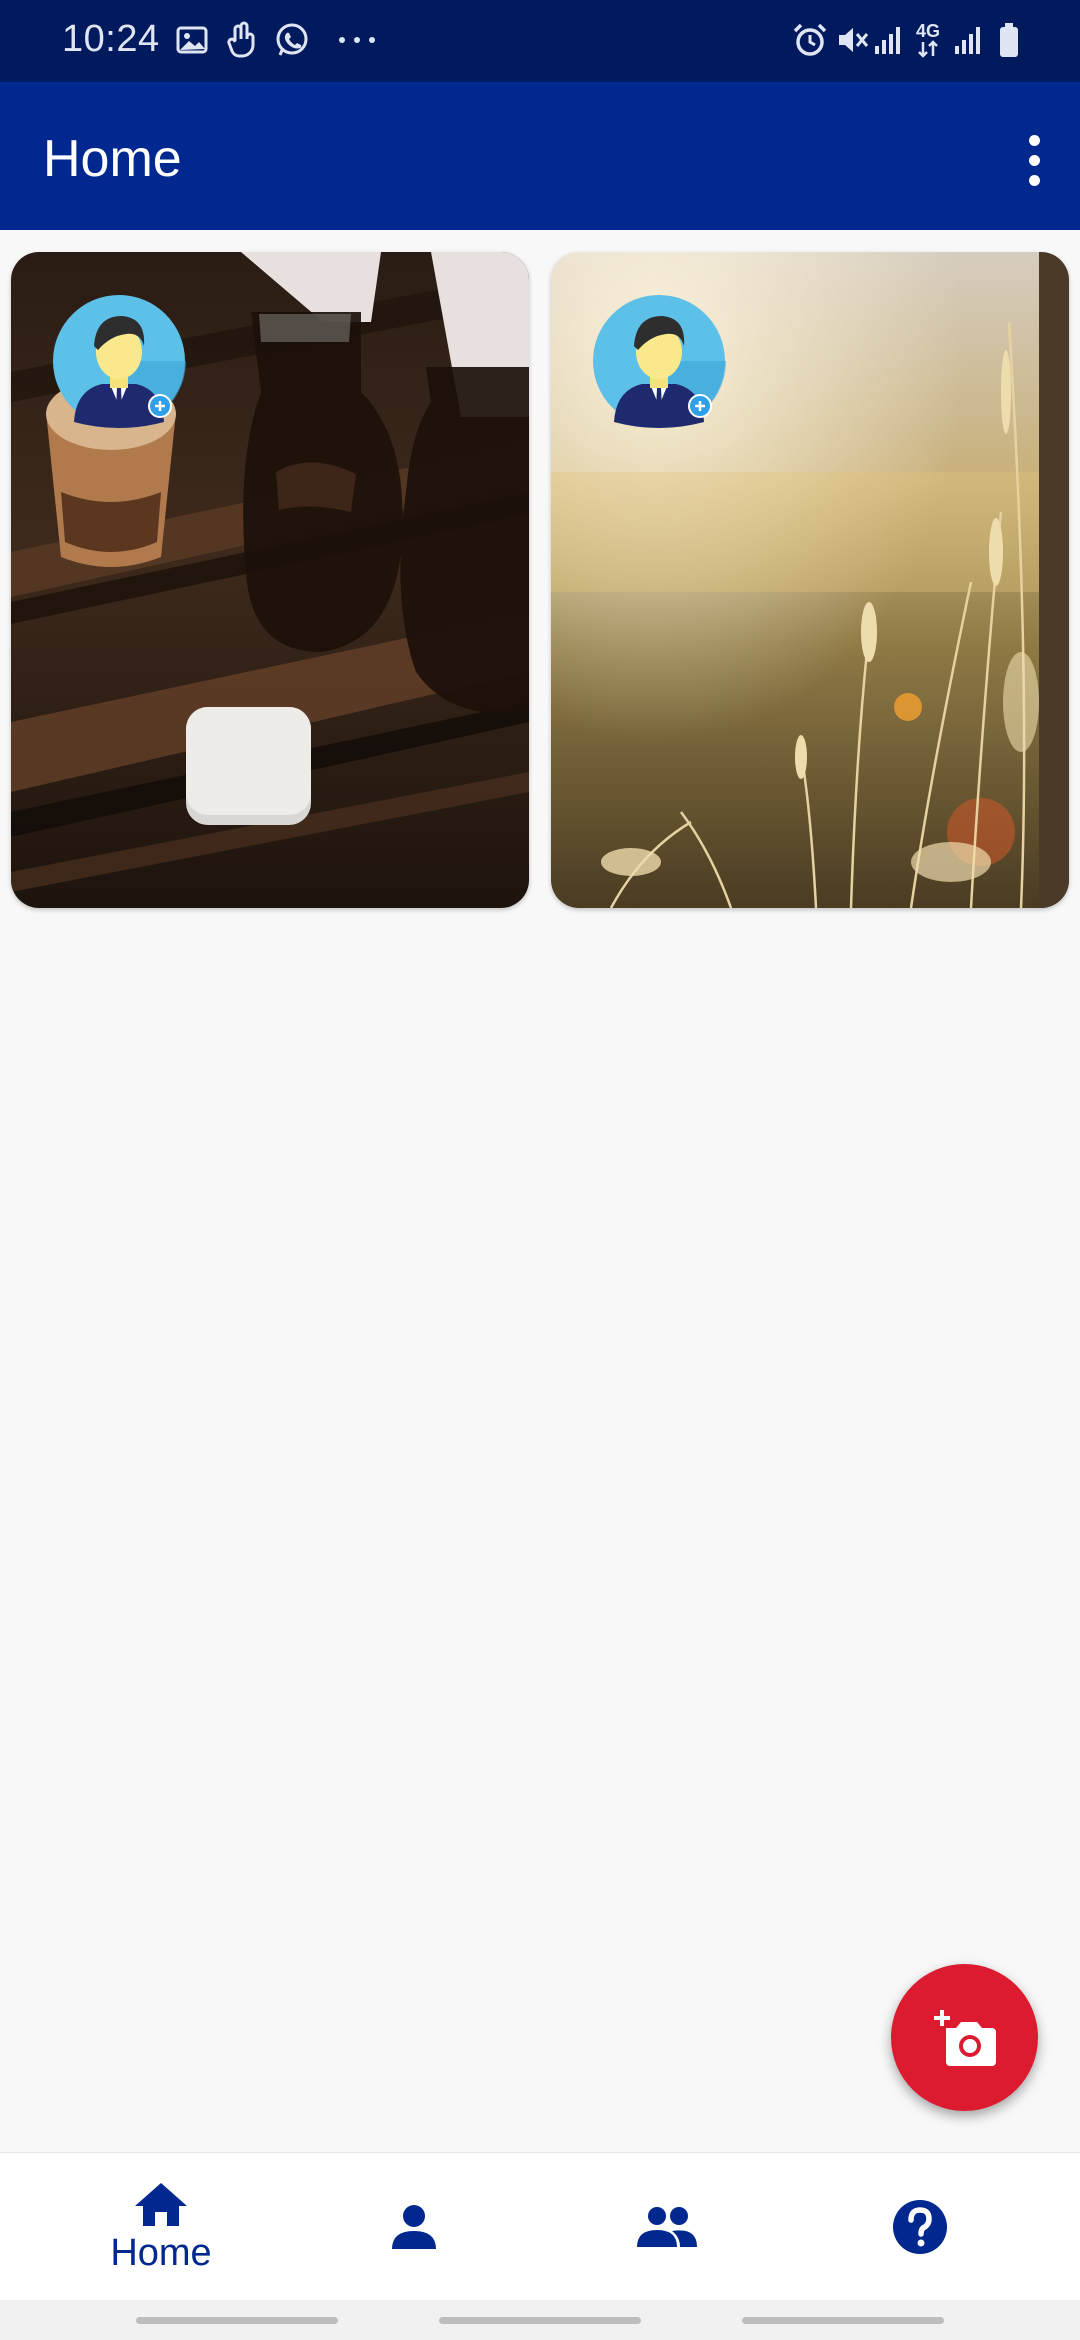 The height and width of the screenshot is (2340, 1080). Describe the element at coordinates (357, 40) in the screenshot. I see `more-dots-icon` at that location.